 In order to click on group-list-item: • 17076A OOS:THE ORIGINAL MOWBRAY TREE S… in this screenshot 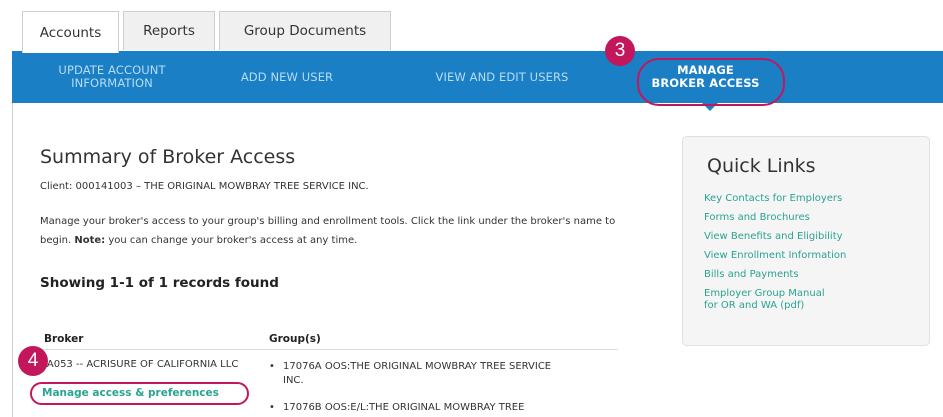, I will do `click(419, 374)`.